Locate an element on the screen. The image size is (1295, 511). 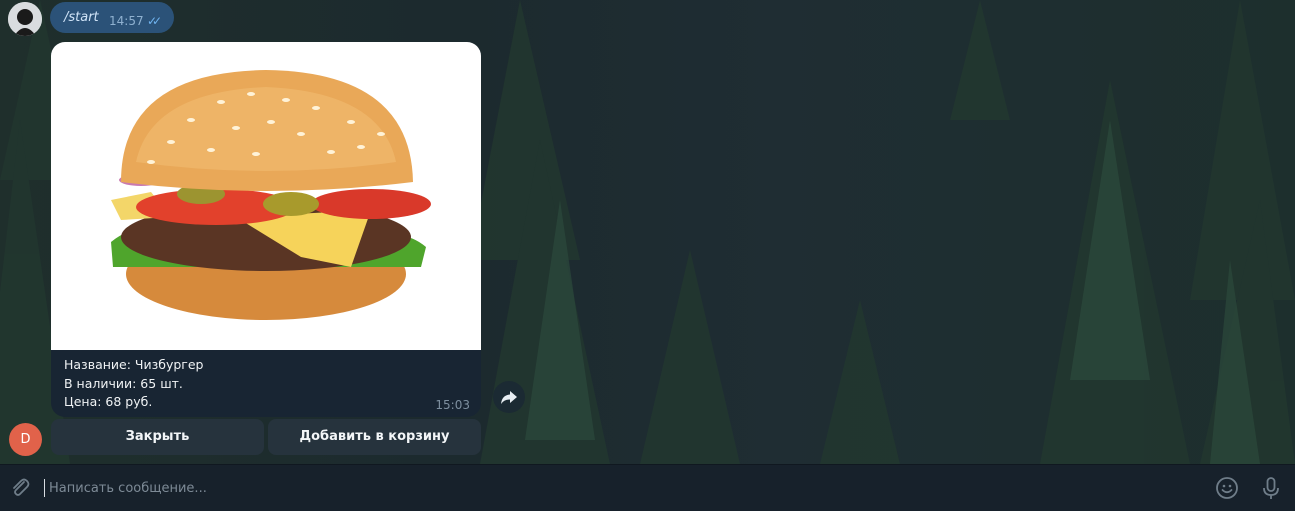
outgoing-message-time: 14:57 is located at coordinates (126, 21).